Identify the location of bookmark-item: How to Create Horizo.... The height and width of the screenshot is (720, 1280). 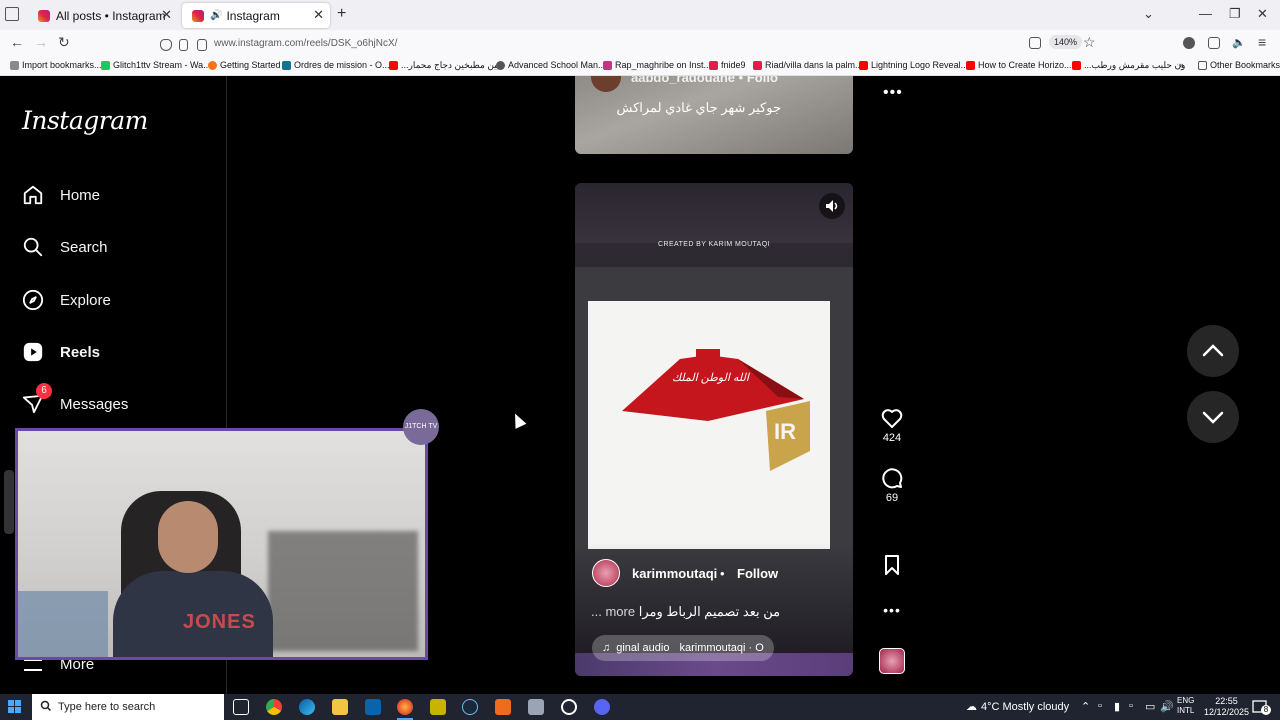
(1019, 65).